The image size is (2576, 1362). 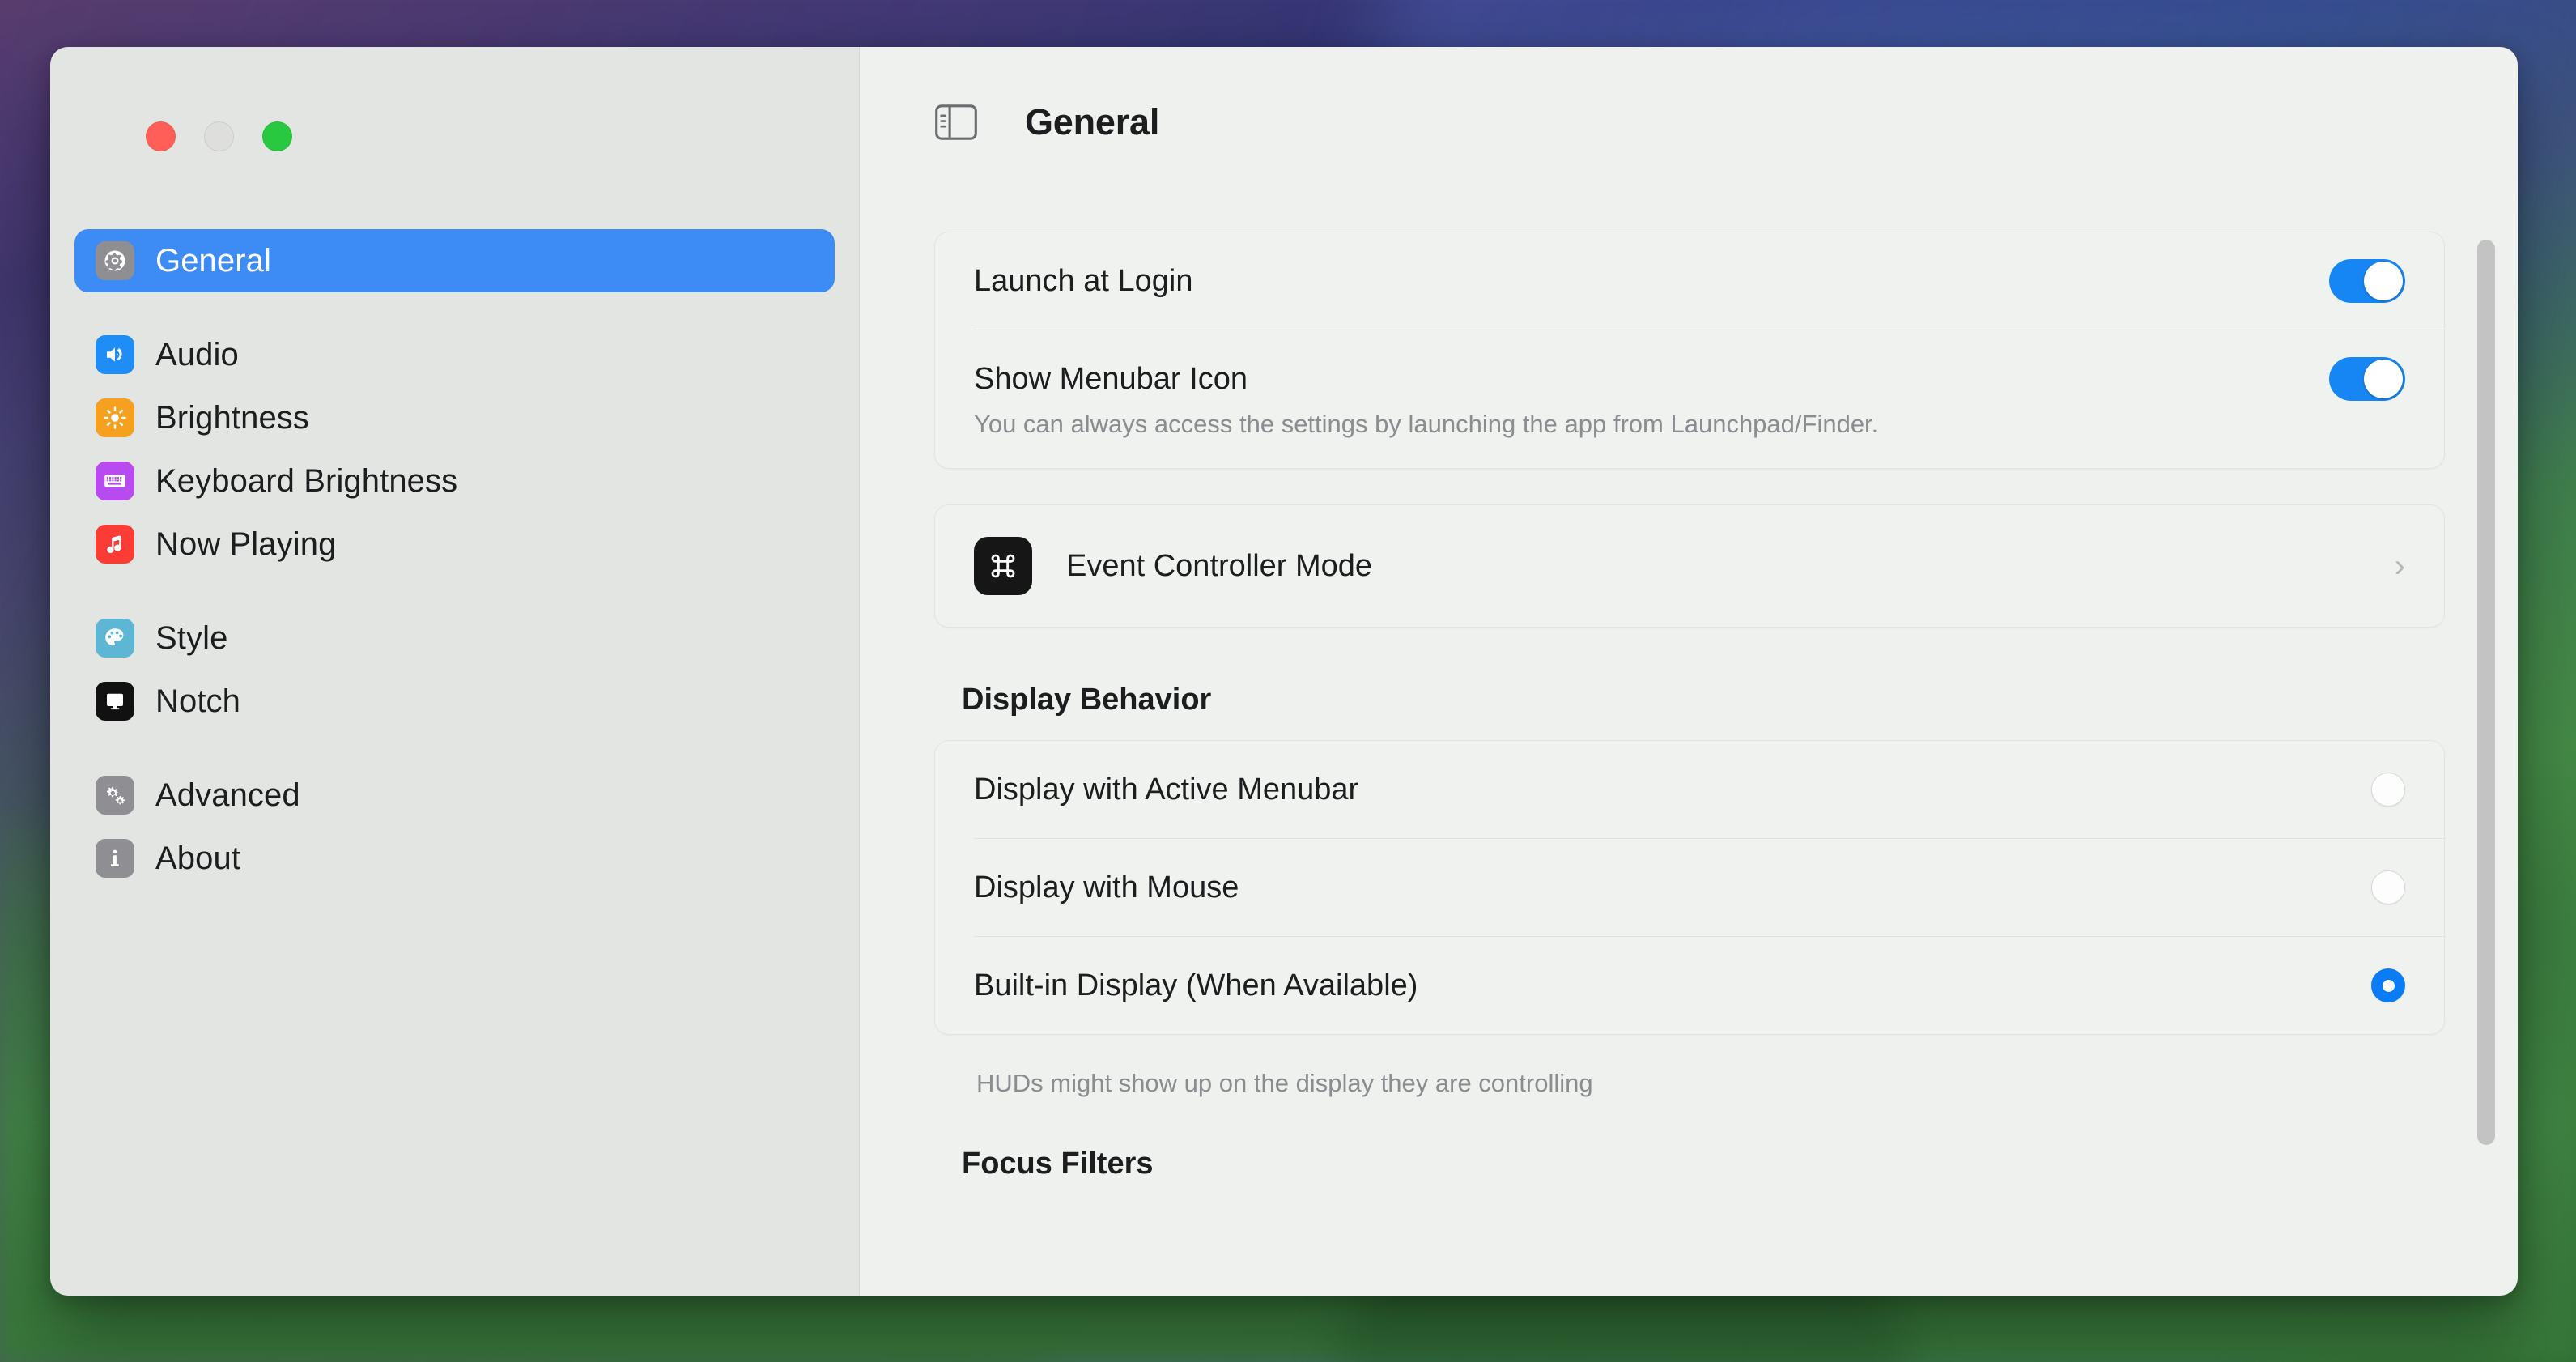 What do you see at coordinates (455, 355) in the screenshot?
I see `sidebar-item-audio: Audio` at bounding box center [455, 355].